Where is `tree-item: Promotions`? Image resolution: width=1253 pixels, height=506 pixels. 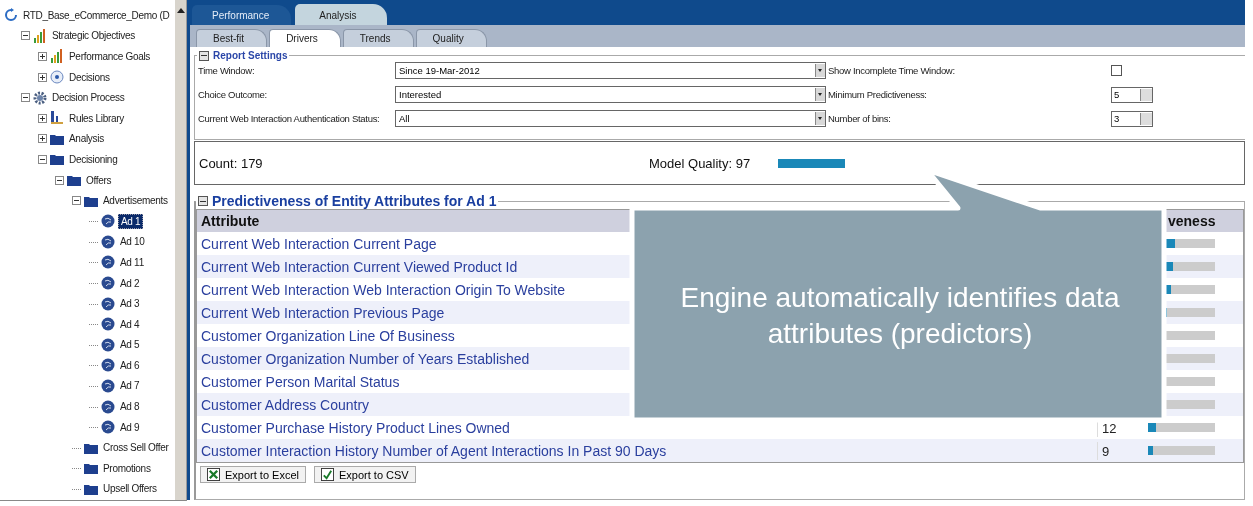
tree-item: Promotions is located at coordinates (127, 468).